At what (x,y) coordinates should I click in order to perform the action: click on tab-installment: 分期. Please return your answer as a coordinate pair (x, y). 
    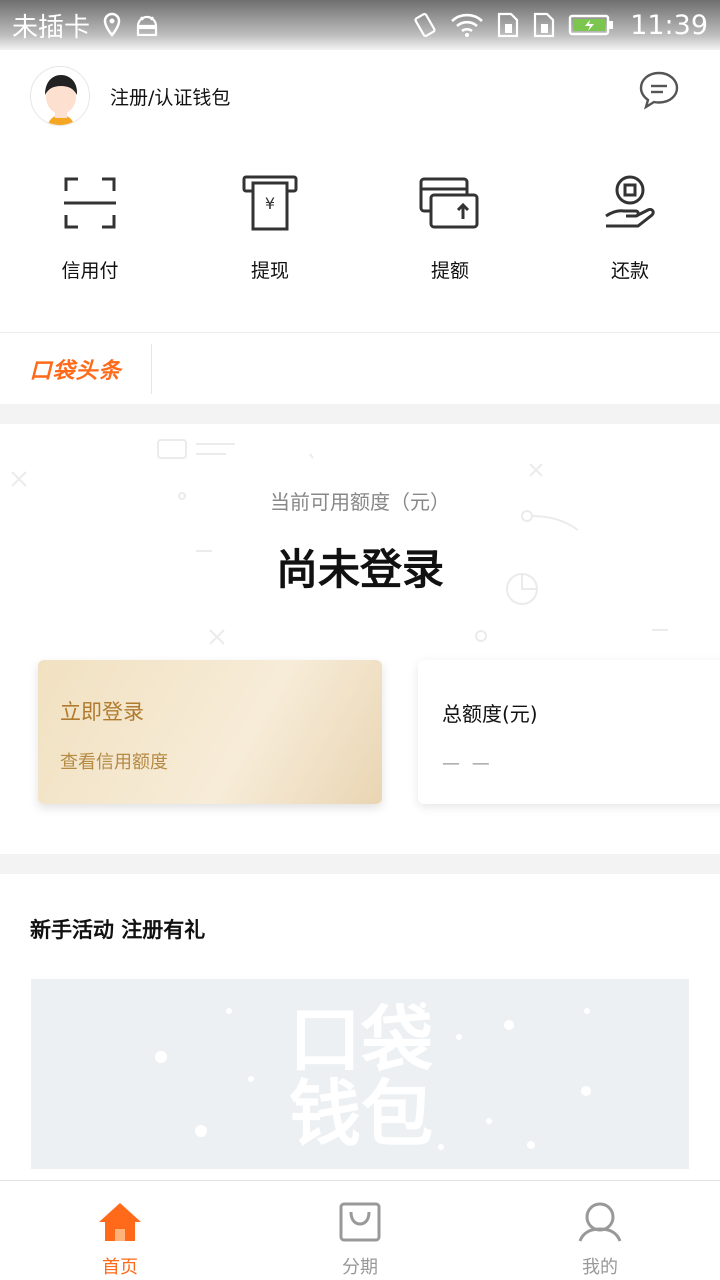
    Looking at the image, I should click on (360, 1230).